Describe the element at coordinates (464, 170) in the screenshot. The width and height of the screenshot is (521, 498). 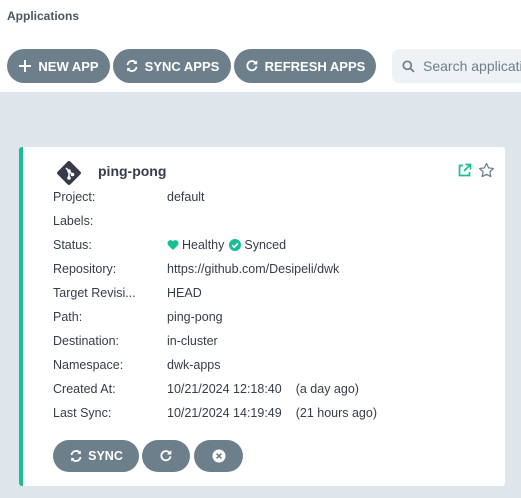
I see `external-link-icon` at that location.